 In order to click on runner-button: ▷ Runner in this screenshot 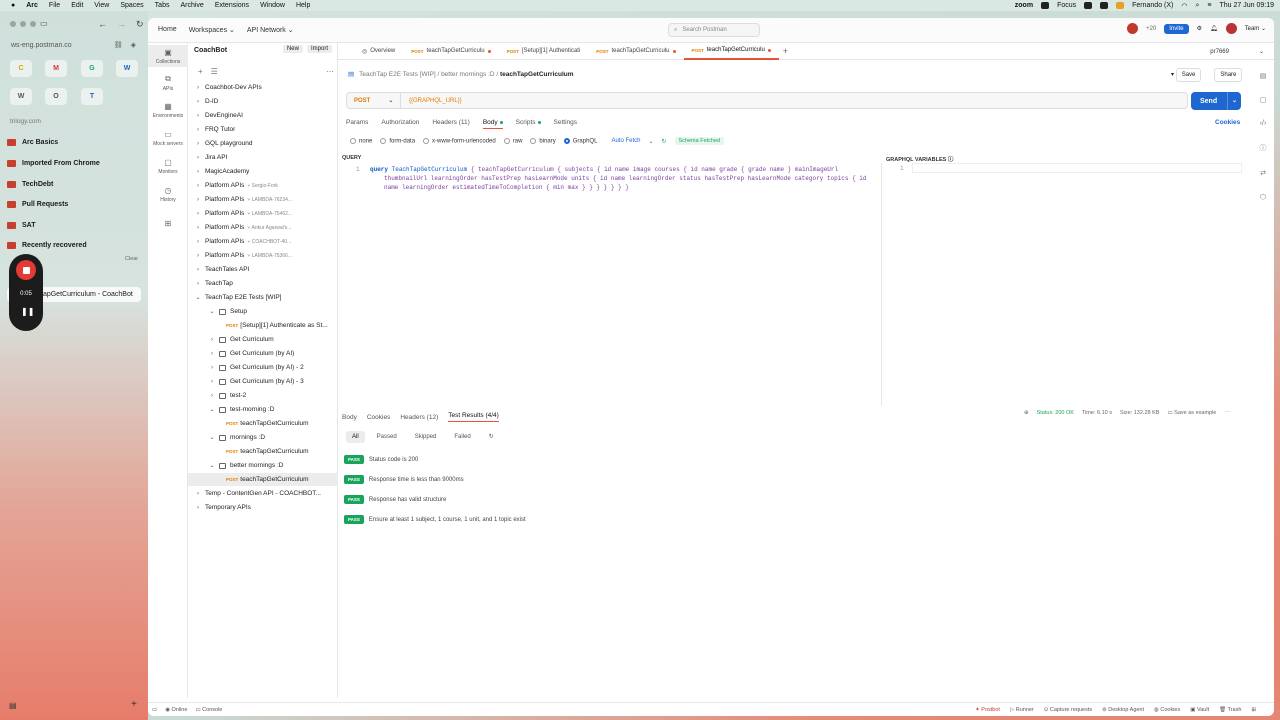, I will do `click(1022, 710)`.